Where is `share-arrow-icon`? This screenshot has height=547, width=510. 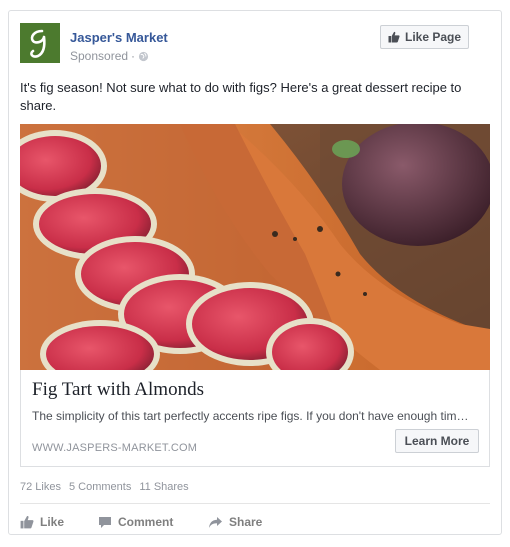 share-arrow-icon is located at coordinates (215, 522).